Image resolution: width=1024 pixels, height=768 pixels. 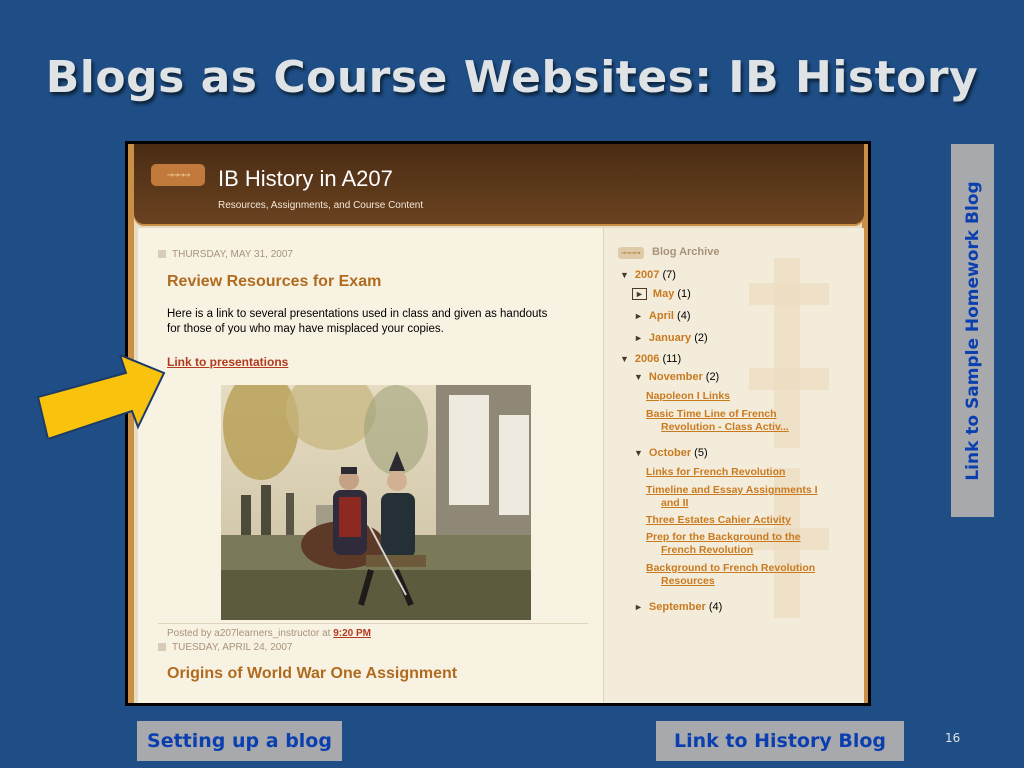 I want to click on post-date: THURSDAY, MAY 31, 2007, so click(x=225, y=254).